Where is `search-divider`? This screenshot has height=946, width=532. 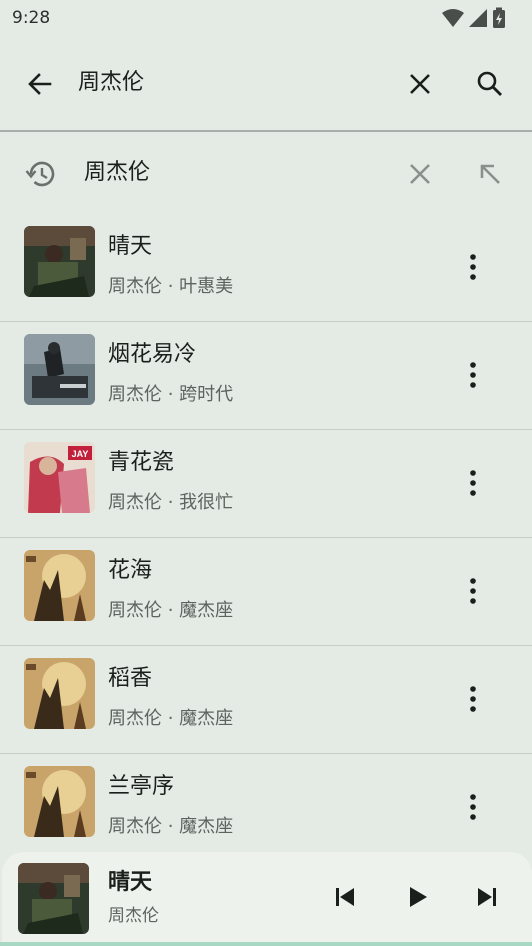 search-divider is located at coordinates (266, 131).